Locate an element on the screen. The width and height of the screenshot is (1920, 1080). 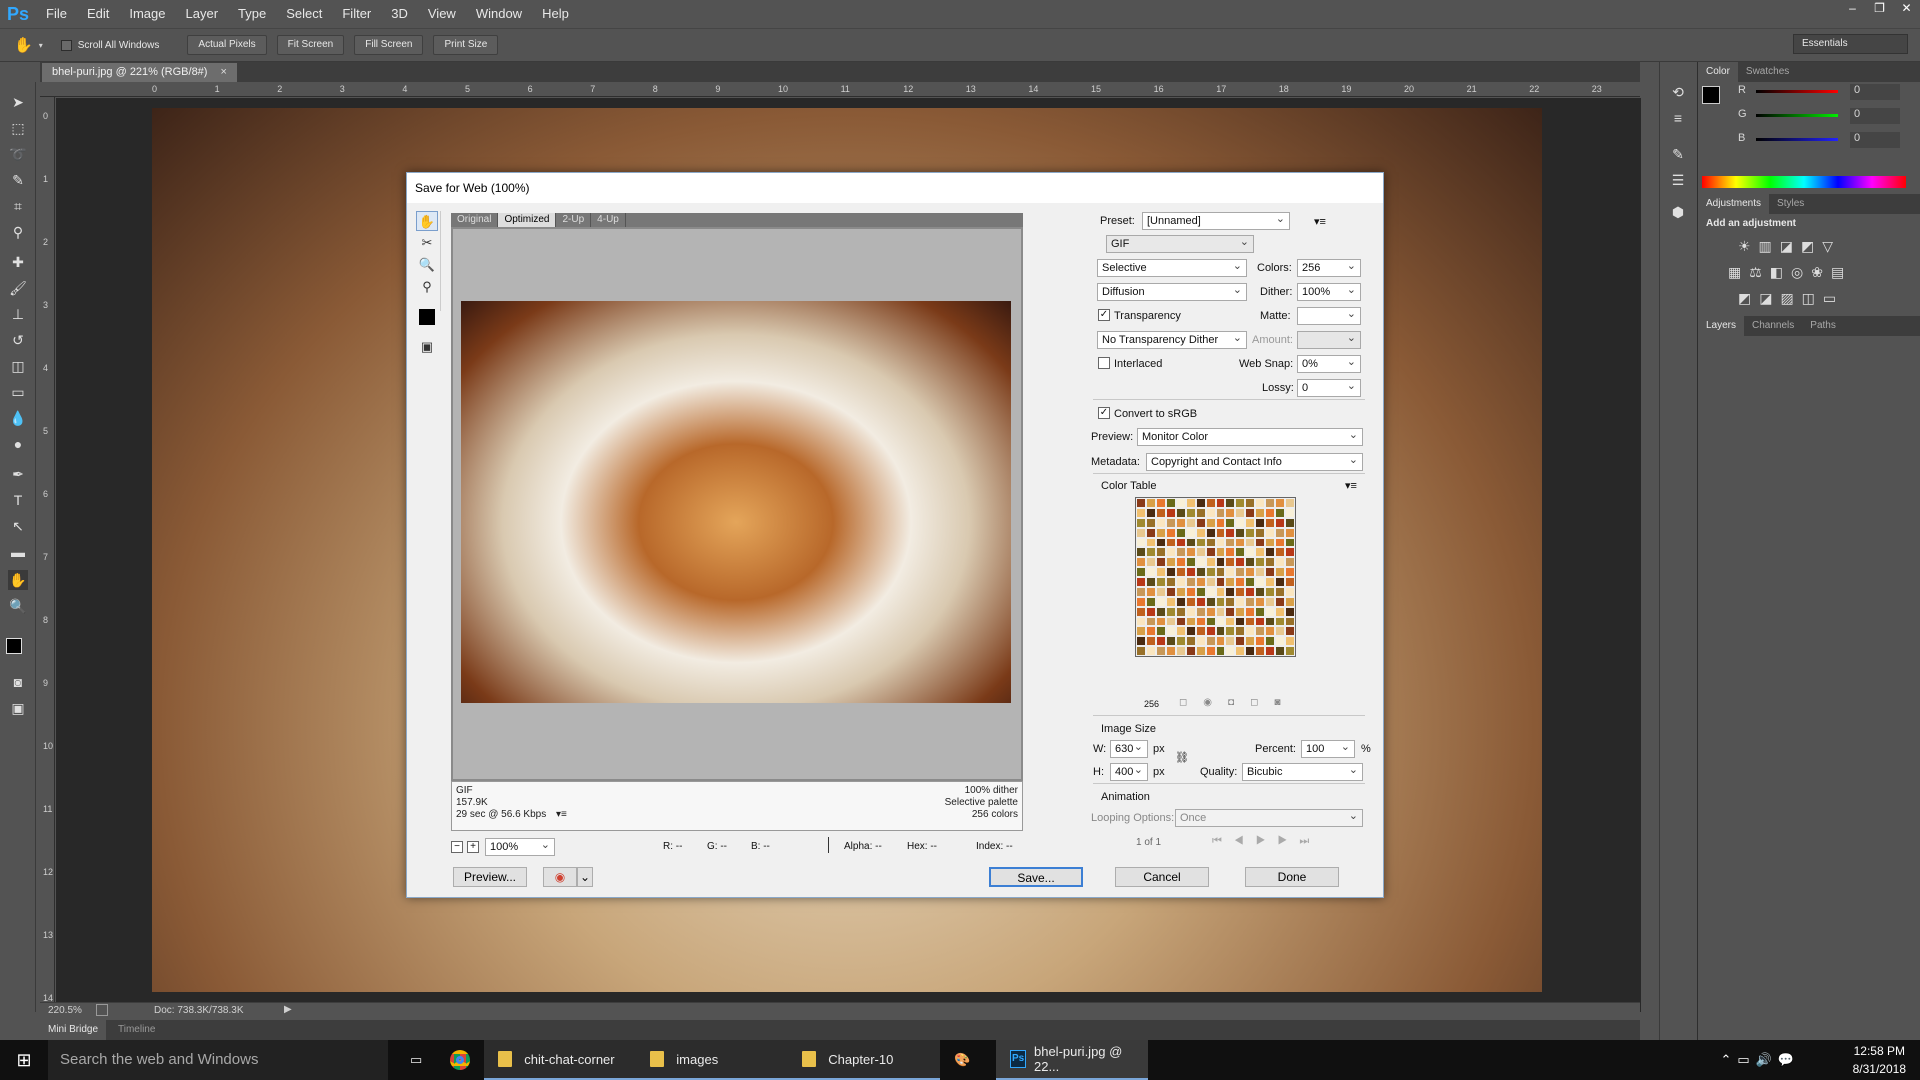
workspace-select: Essentials is located at coordinates (1850, 44).